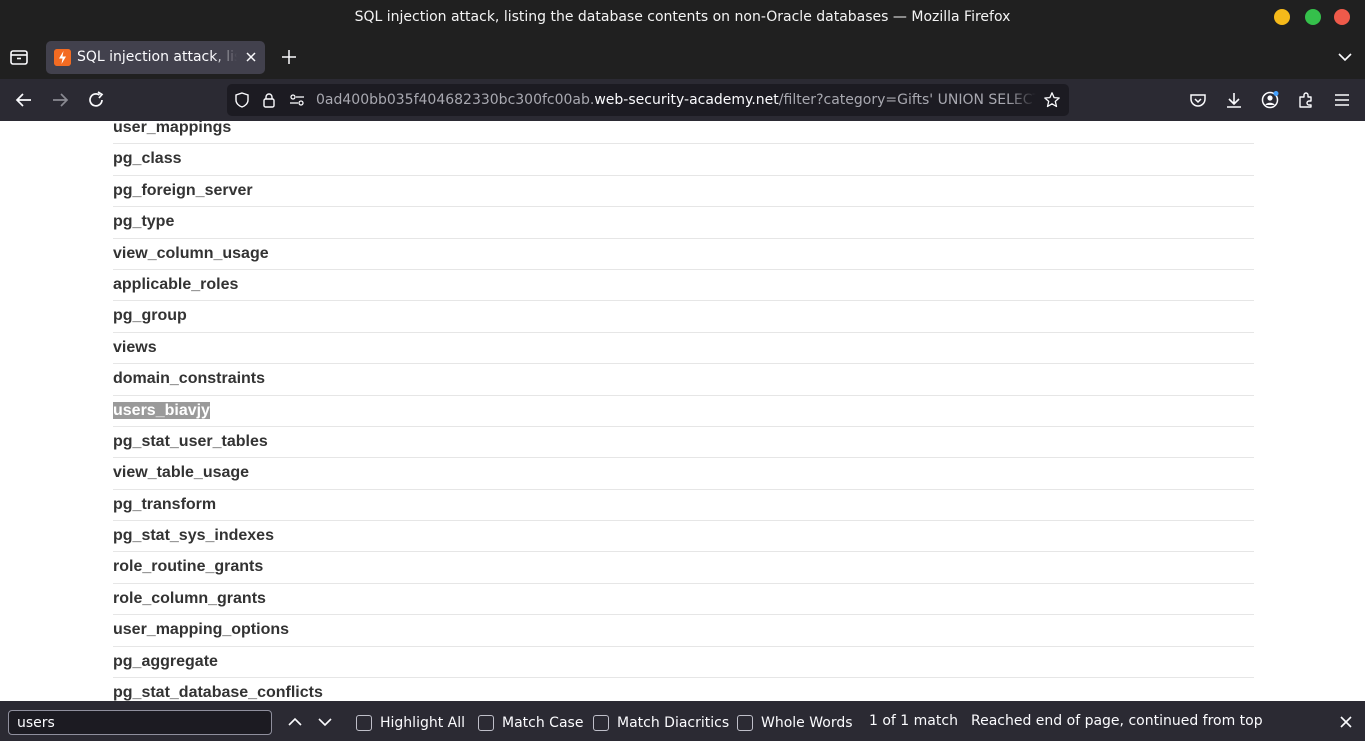  I want to click on table-name: views, so click(135, 347).